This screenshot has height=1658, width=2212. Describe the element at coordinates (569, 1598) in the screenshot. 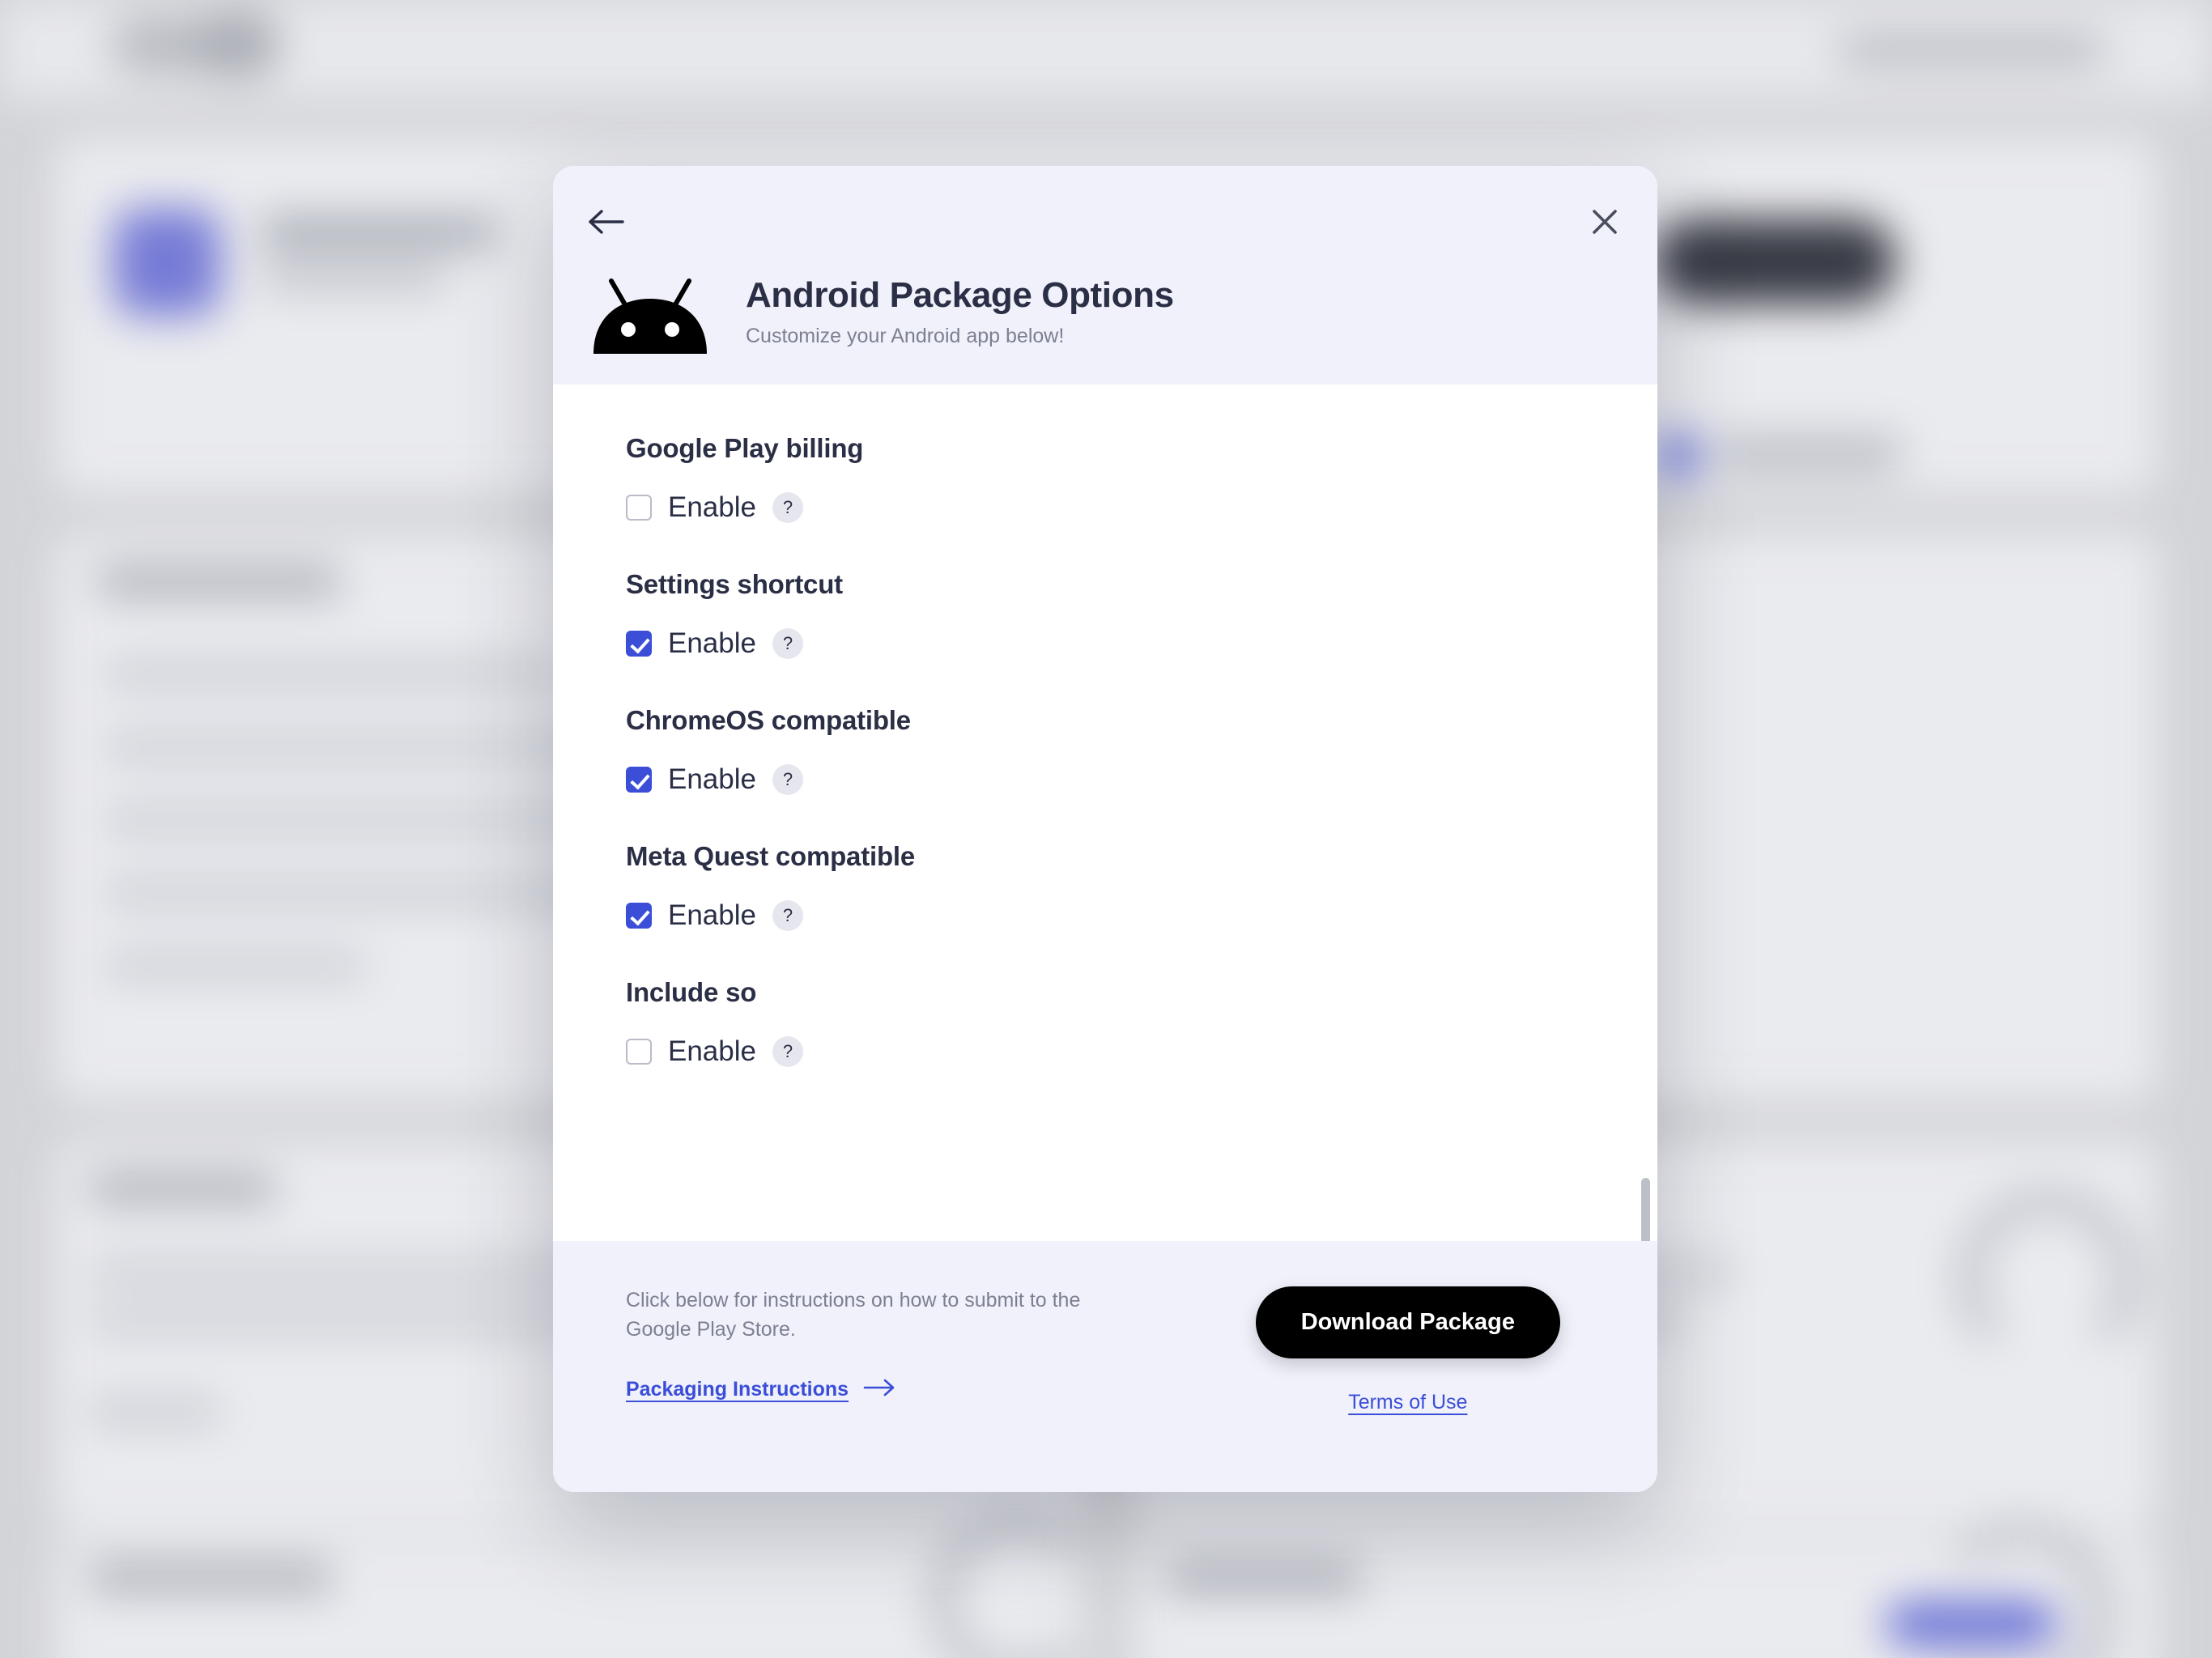

I see `background-card-bottom-left` at that location.